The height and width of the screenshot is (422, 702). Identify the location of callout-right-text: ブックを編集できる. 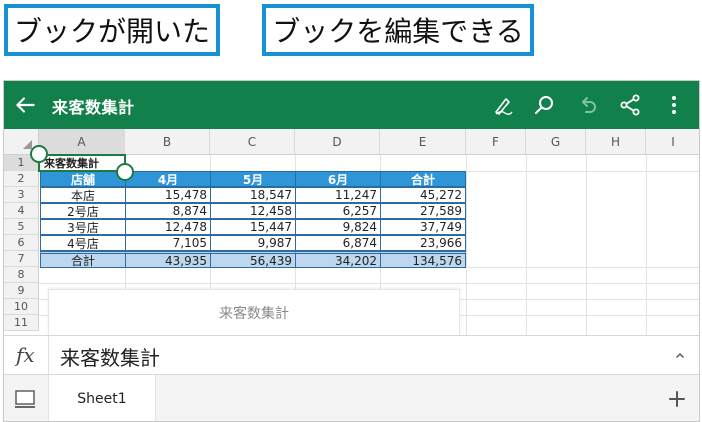
(398, 31).